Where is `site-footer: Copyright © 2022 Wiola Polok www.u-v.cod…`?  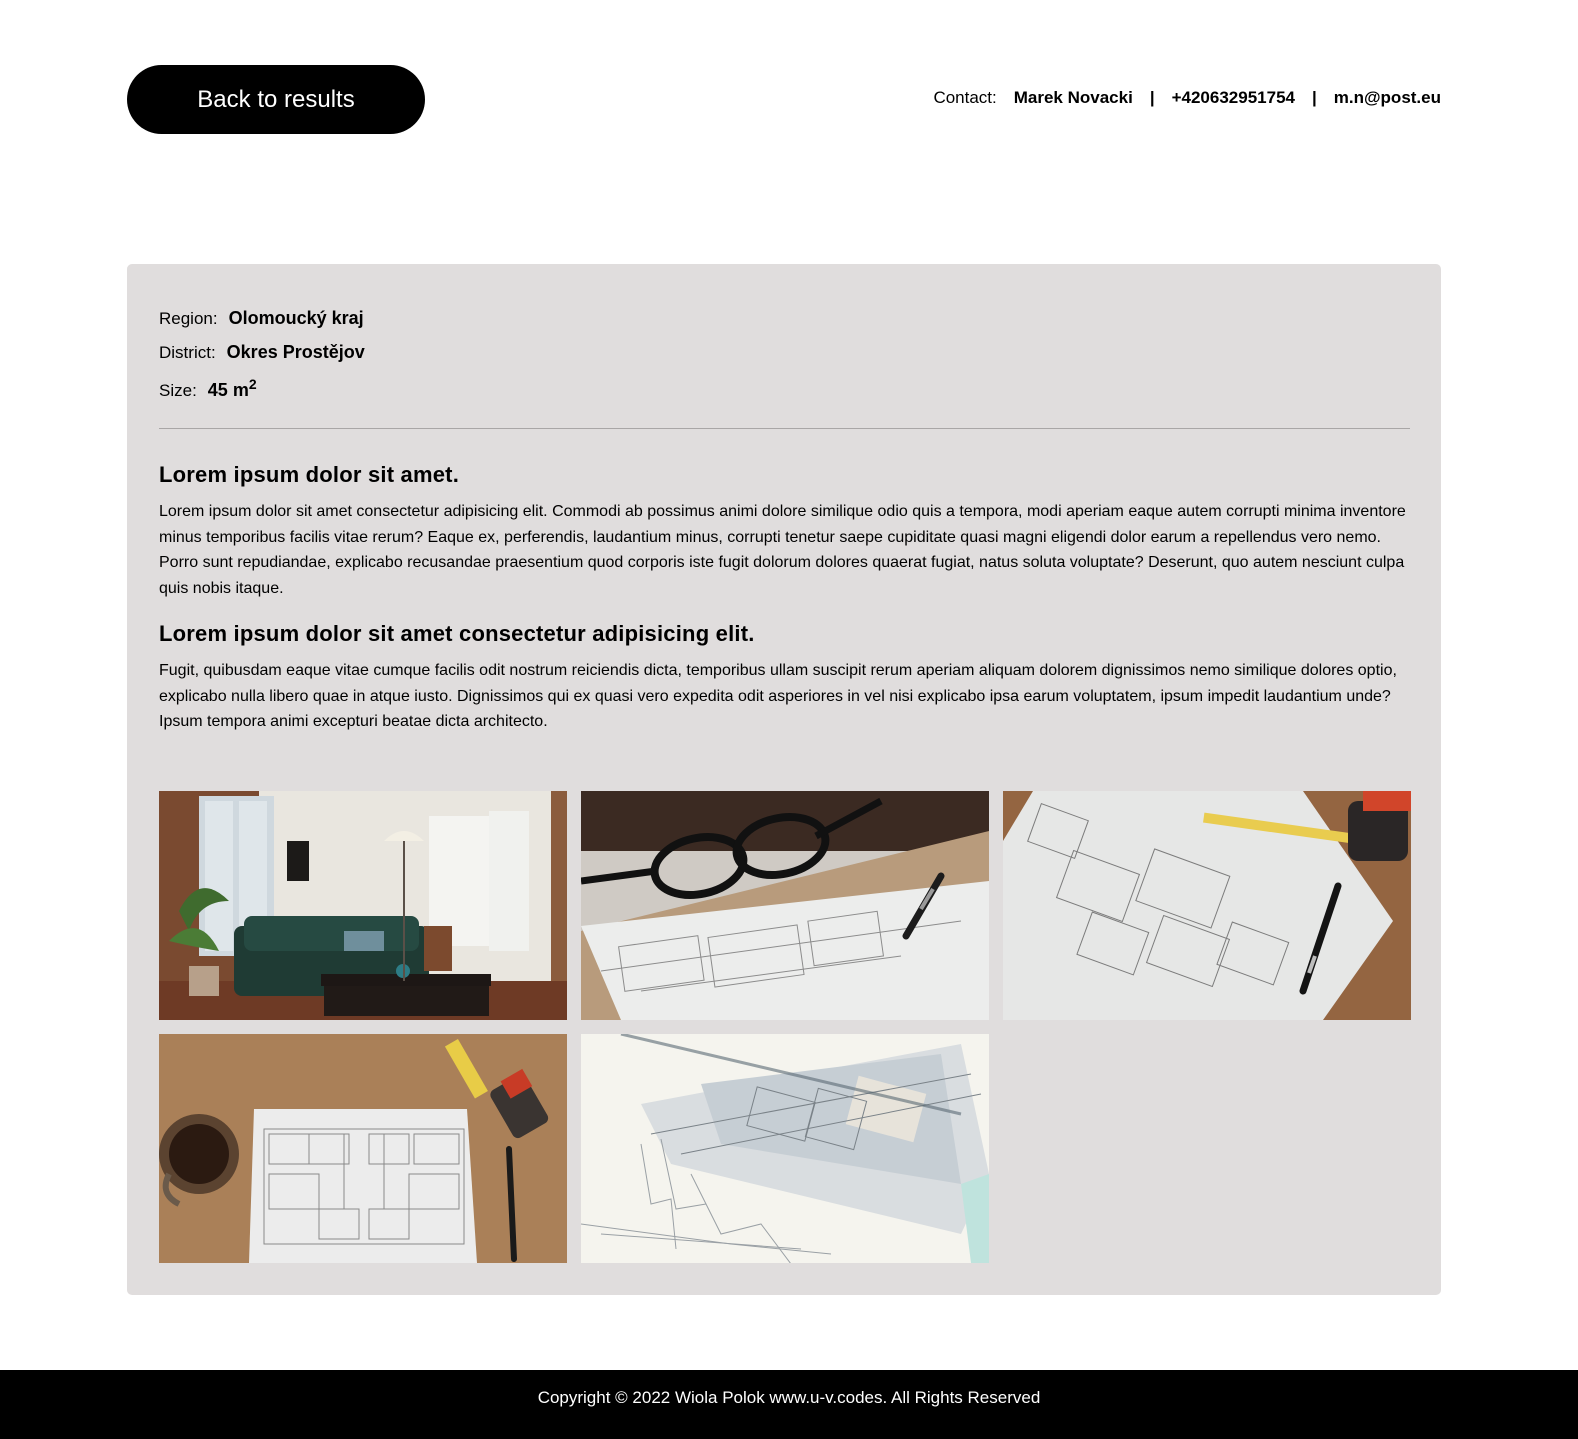 site-footer: Copyright © 2022 Wiola Polok www.u-v.cod… is located at coordinates (789, 1404).